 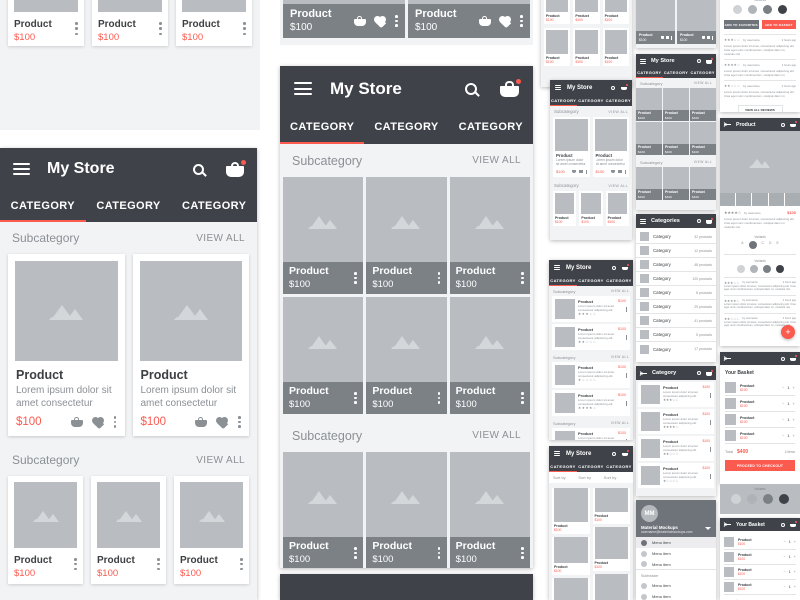 What do you see at coordinates (760, 108) in the screenshot?
I see `view-all-reviews-button: VIEW ALL REVIEWS` at bounding box center [760, 108].